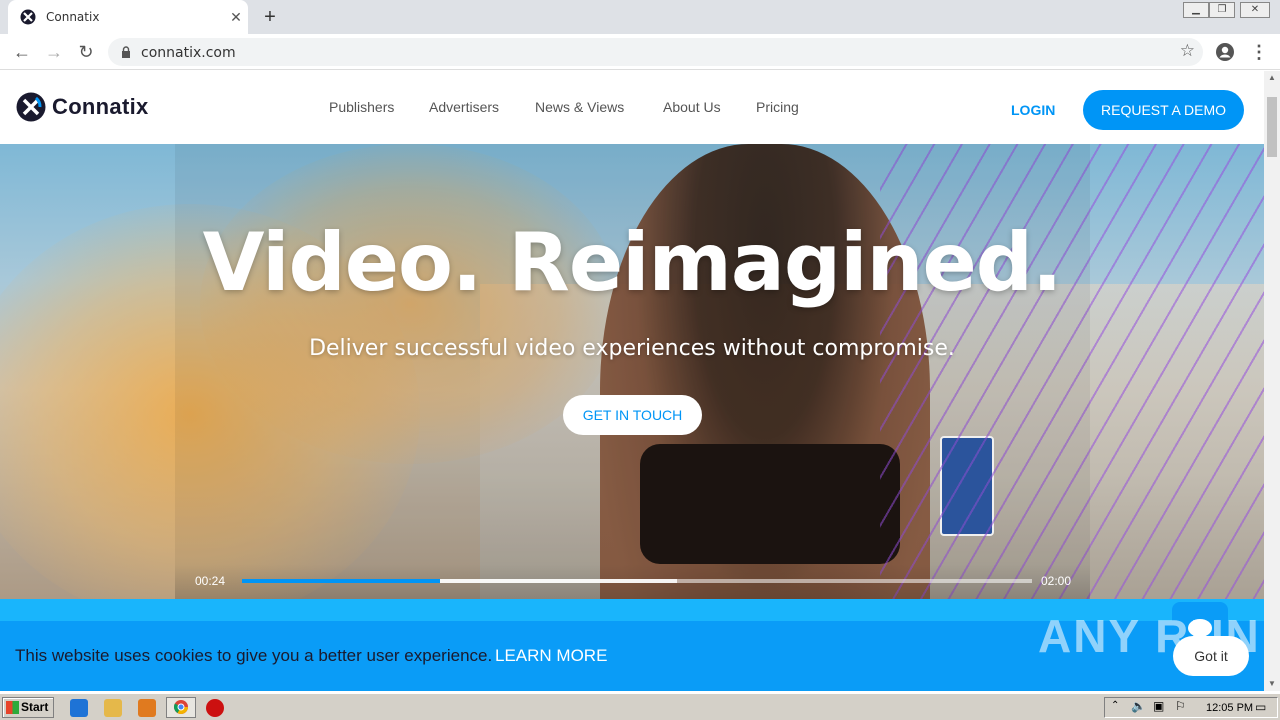  Describe the element at coordinates (640, 706) in the screenshot. I see `windows-taskbar: Start ⌃ 🔈 ▣ ⚐ ▭ 12:05 PM` at that location.